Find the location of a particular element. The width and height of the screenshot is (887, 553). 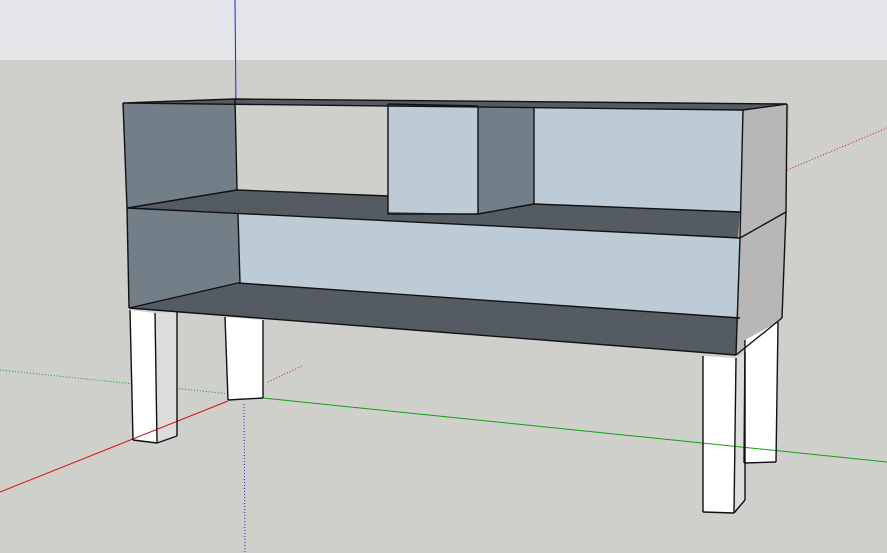

left-side-panel-upper is located at coordinates (180, 153).